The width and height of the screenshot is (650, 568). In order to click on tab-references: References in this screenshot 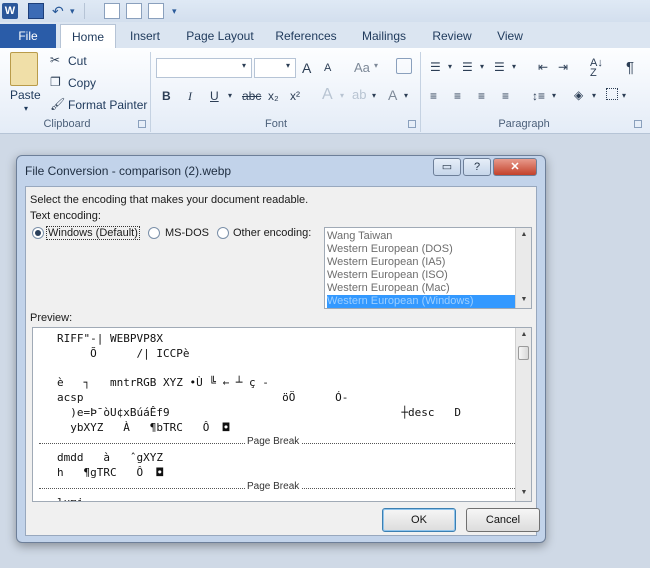, I will do `click(306, 36)`.